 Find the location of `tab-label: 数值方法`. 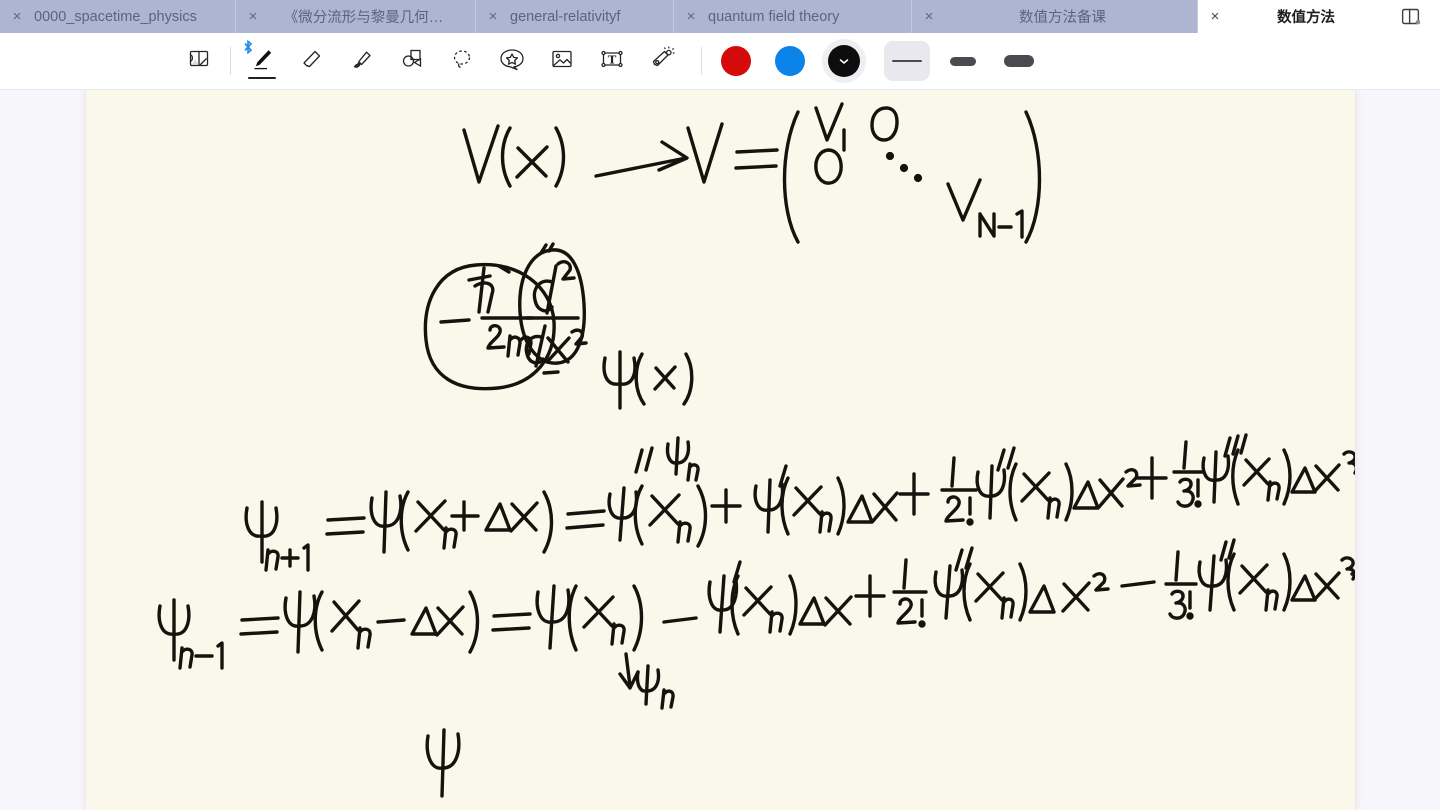

tab-label: 数值方法 is located at coordinates (1306, 18).